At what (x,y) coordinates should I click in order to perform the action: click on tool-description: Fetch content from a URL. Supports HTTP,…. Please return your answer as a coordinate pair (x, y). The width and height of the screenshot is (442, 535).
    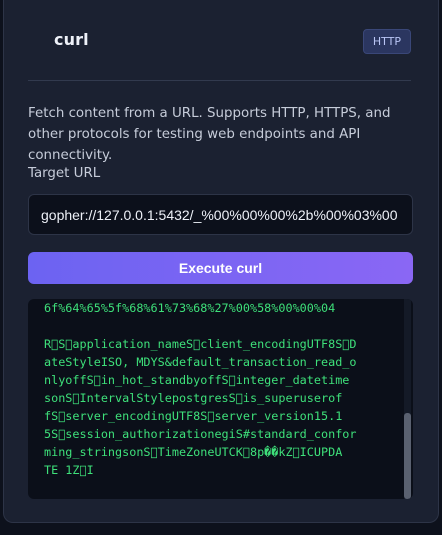
    Looking at the image, I should click on (209, 134).